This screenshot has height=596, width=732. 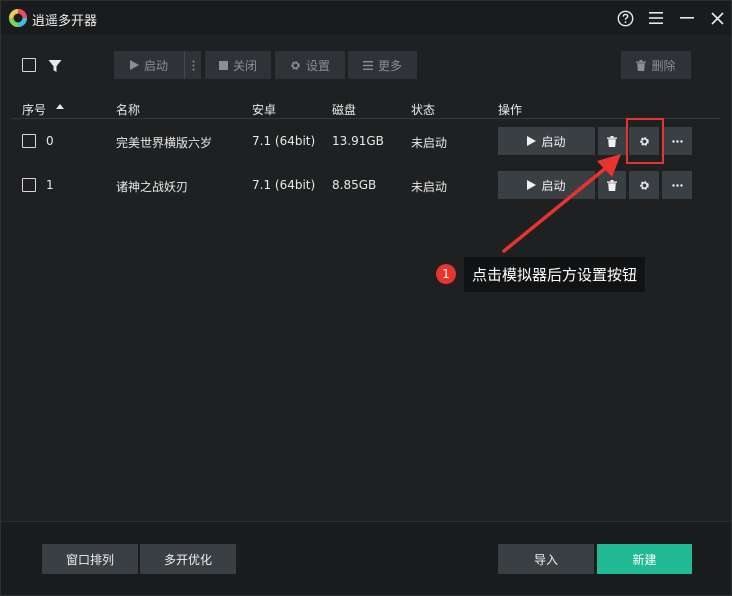 I want to click on annotation-callout: 点击模拟器后方设置按钮, so click(x=555, y=274).